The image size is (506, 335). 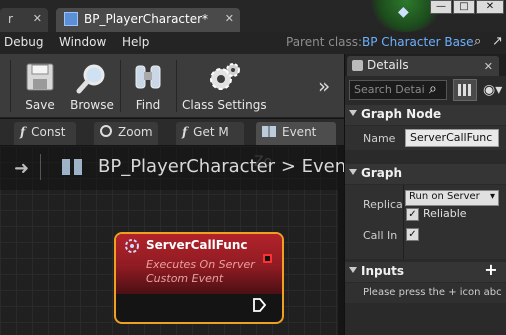 What do you see at coordinates (383, 271) in the screenshot?
I see `section-title: Inputs` at bounding box center [383, 271].